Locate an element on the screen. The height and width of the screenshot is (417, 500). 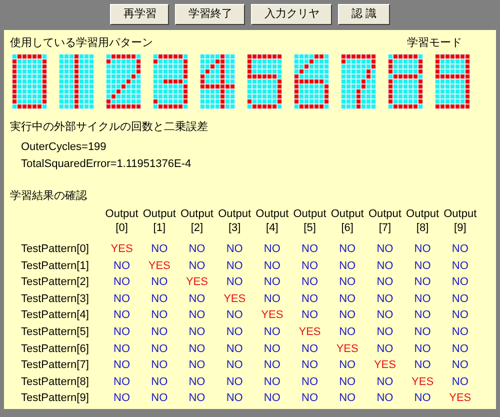
row-label: TestPattern[2] is located at coordinates (55, 282).